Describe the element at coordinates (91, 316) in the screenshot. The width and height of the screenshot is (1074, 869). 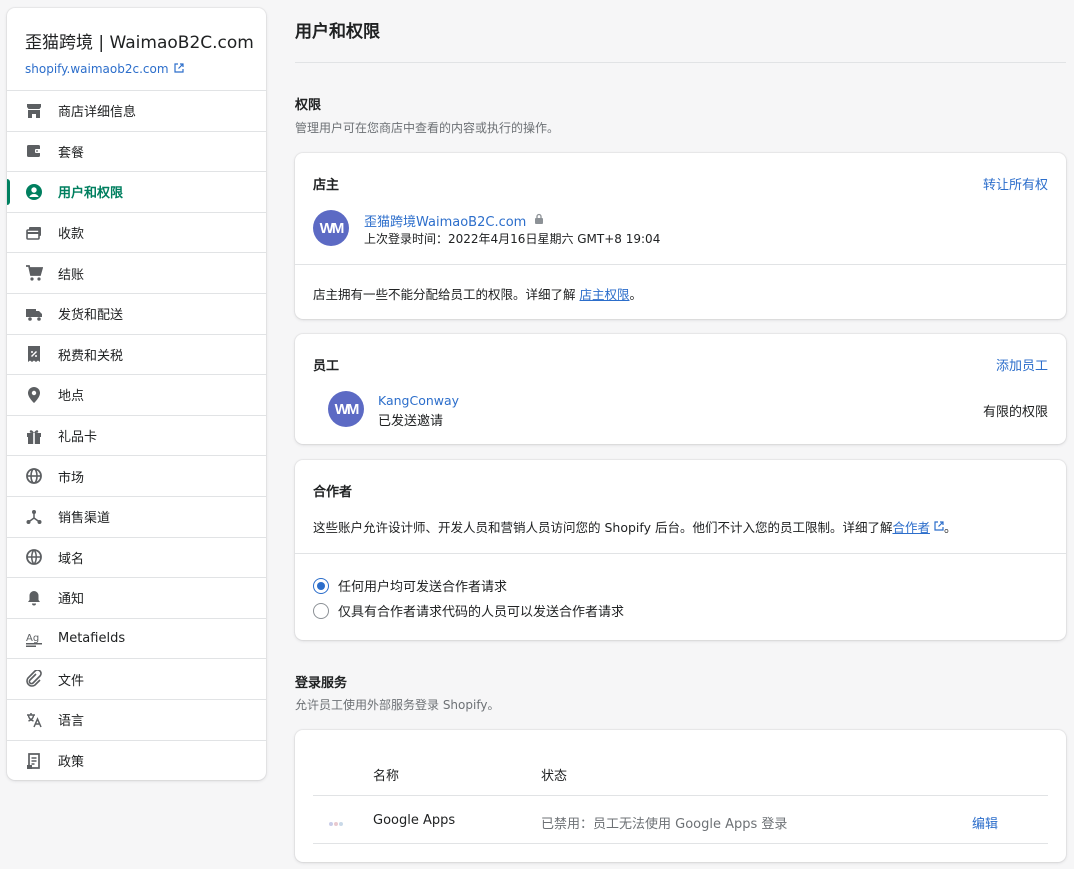
I see `sidebar-item-label: 发货和配送` at that location.